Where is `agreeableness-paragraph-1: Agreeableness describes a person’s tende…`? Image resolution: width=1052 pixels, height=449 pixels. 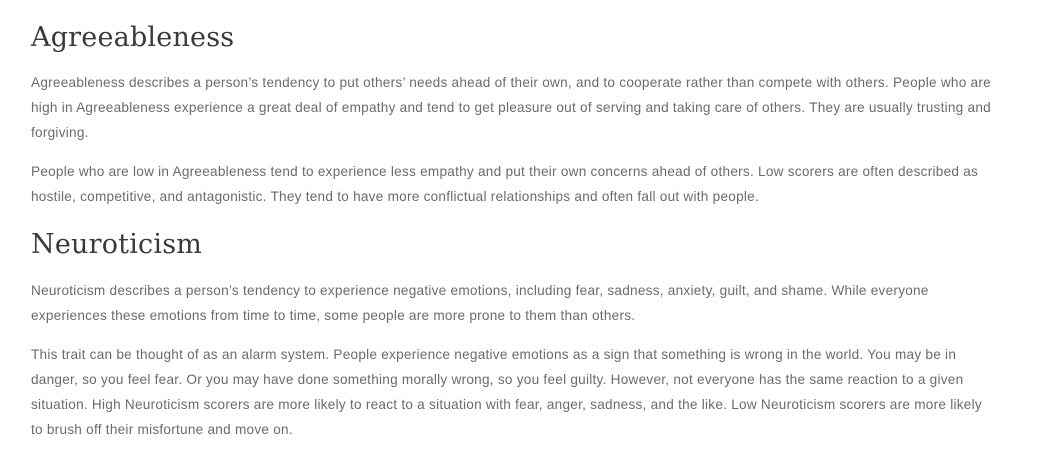 agreeableness-paragraph-1: Agreeableness describes a person’s tende… is located at coordinates (511, 107).